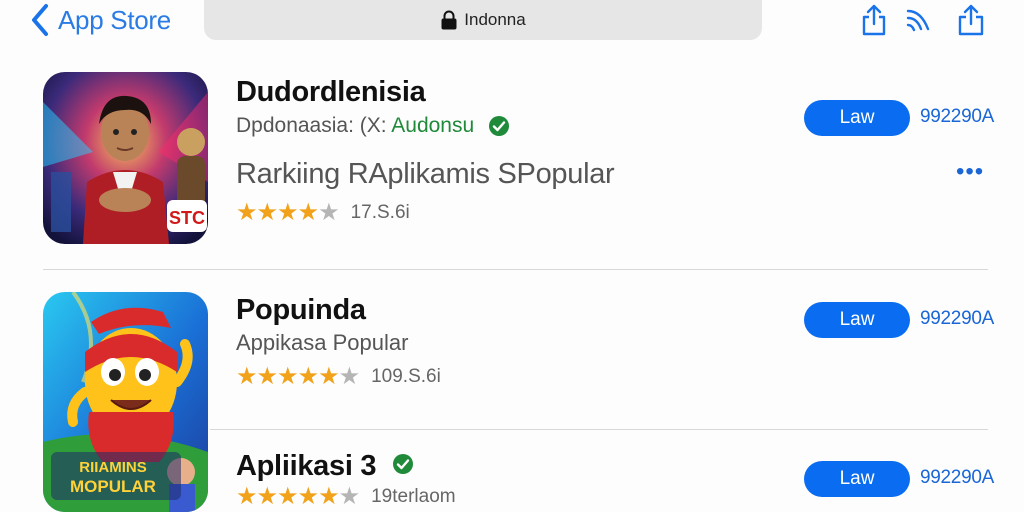 The image size is (1024, 512). What do you see at coordinates (114, 19) in the screenshot?
I see `back-label: App Store` at bounding box center [114, 19].